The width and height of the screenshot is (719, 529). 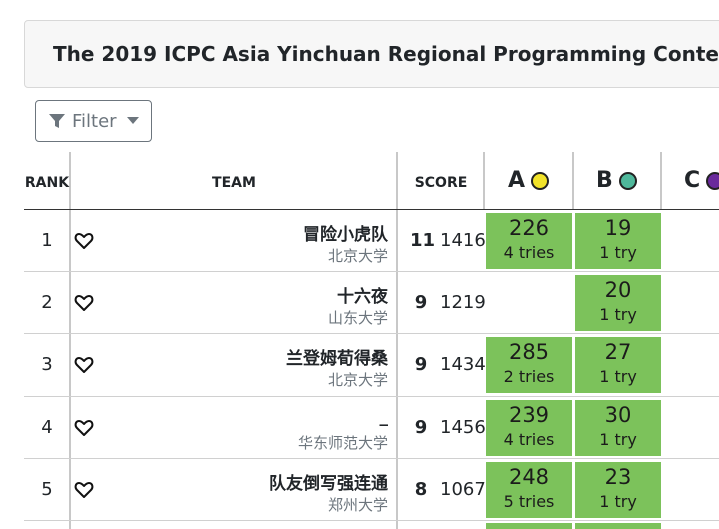 What do you see at coordinates (618, 526) in the screenshot?
I see `problem-b-cell` at bounding box center [618, 526].